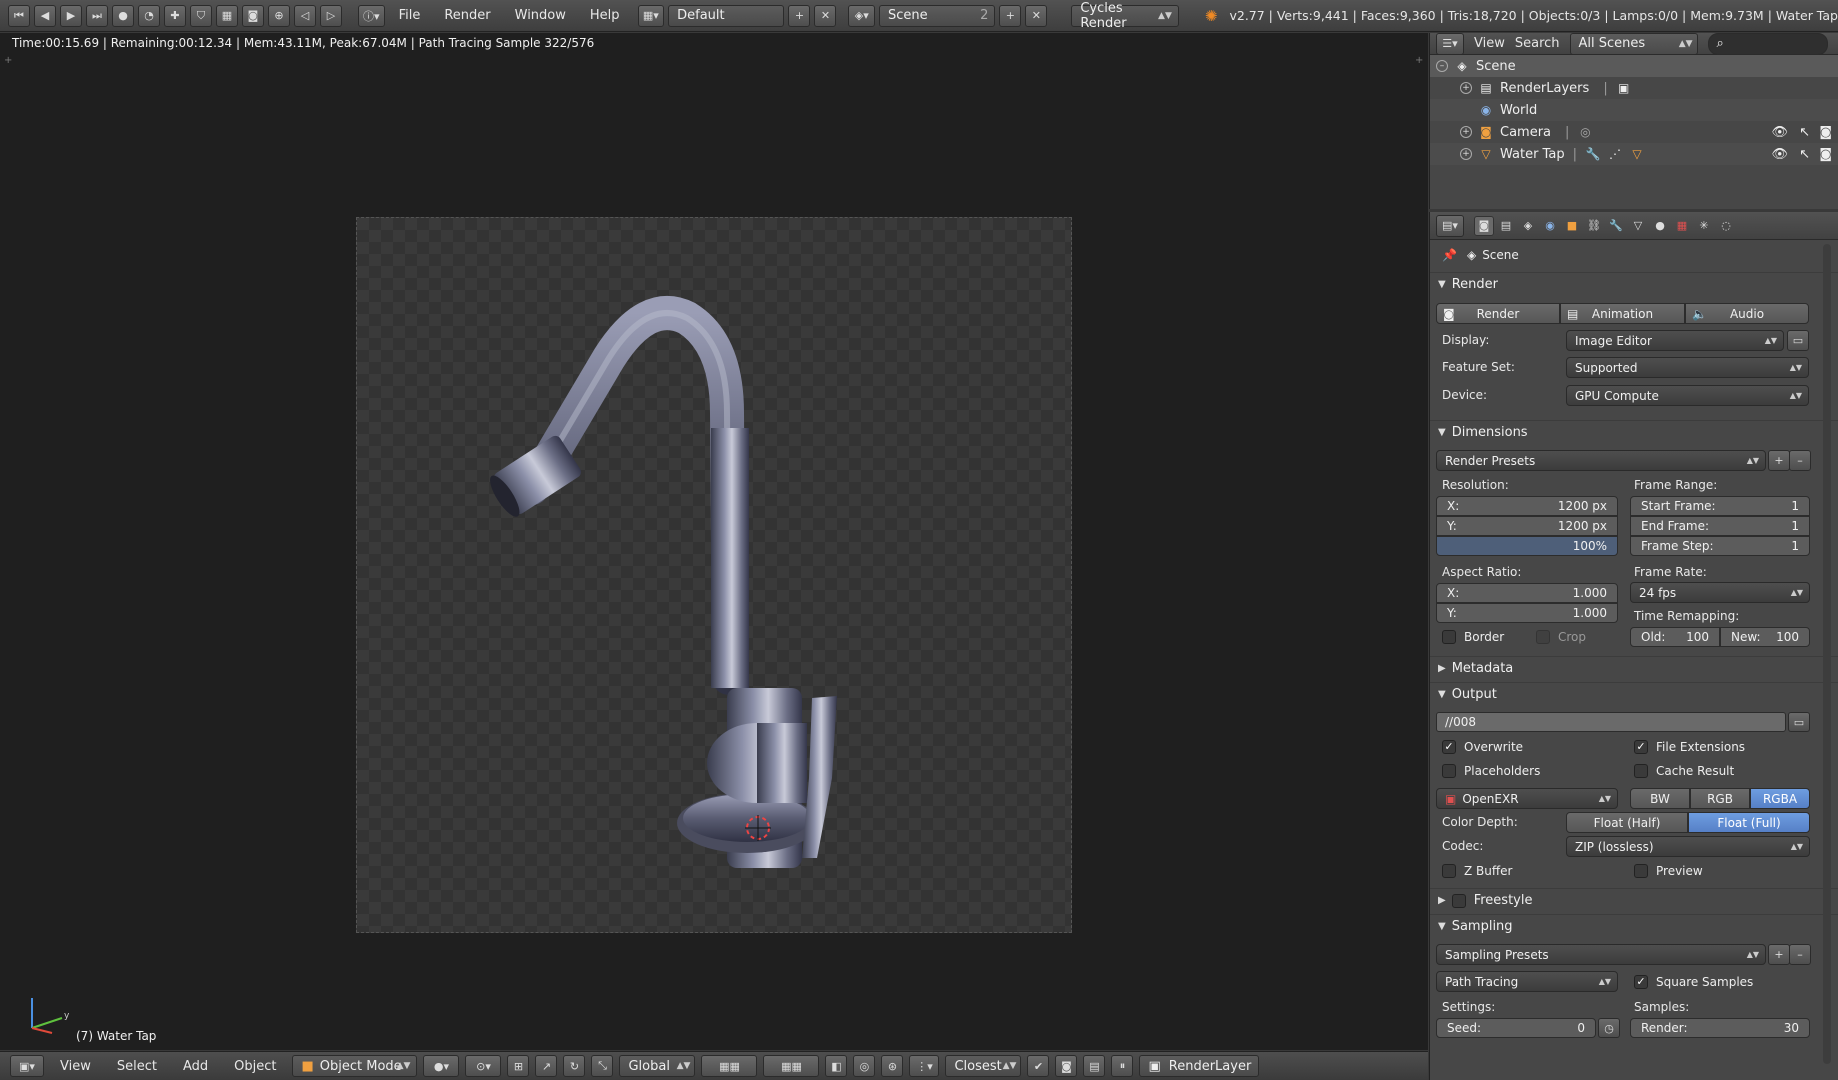  I want to click on shield-icon: ⛉, so click(201, 15).